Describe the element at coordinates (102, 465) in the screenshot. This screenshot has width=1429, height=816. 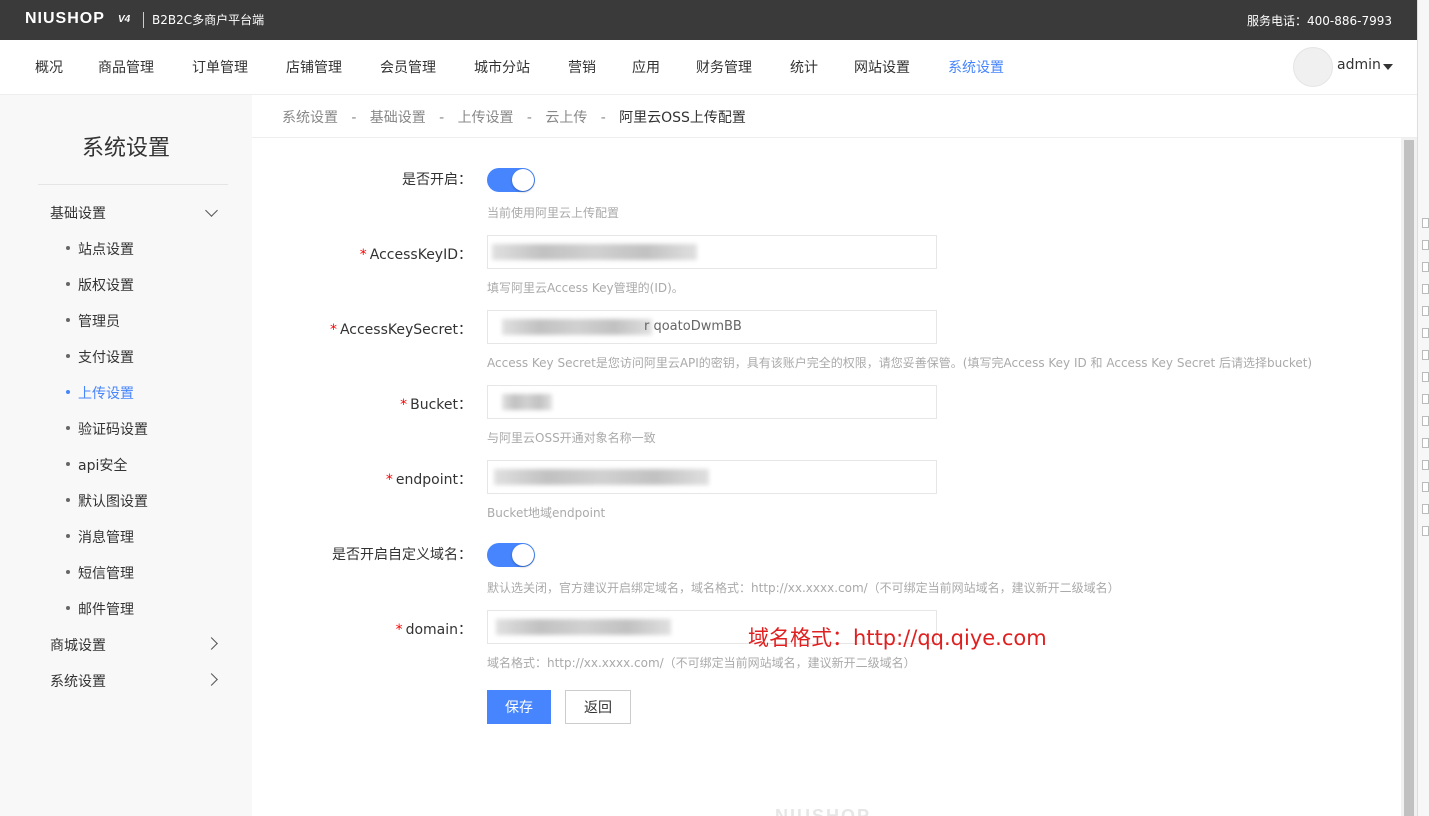
I see `sidebar-item-api-security: api安全` at that location.